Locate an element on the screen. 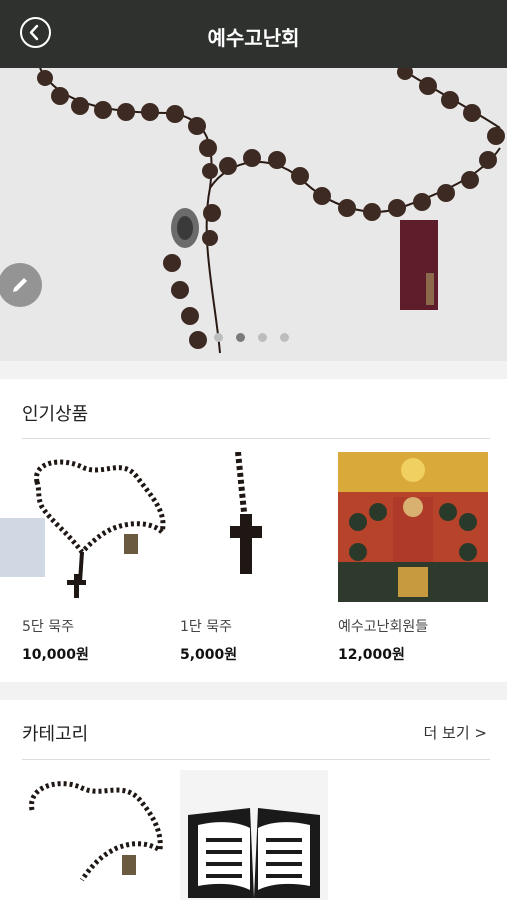 Image resolution: width=507 pixels, height=900 pixels. page-title: 예수고난회 is located at coordinates (253, 38).